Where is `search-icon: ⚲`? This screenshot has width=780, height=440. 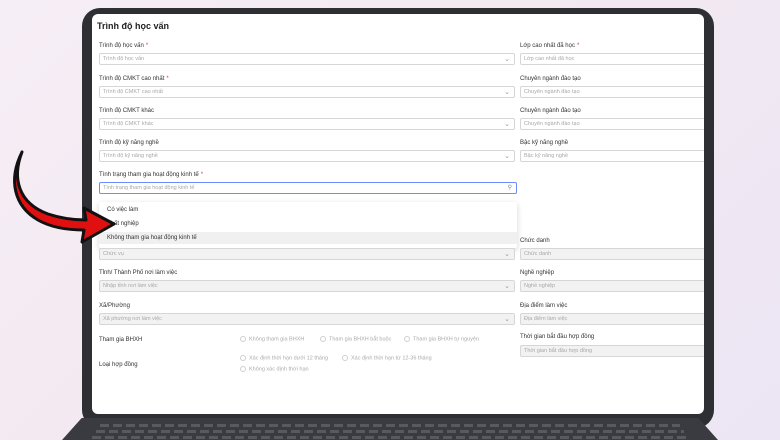 search-icon: ⚲ is located at coordinates (509, 188).